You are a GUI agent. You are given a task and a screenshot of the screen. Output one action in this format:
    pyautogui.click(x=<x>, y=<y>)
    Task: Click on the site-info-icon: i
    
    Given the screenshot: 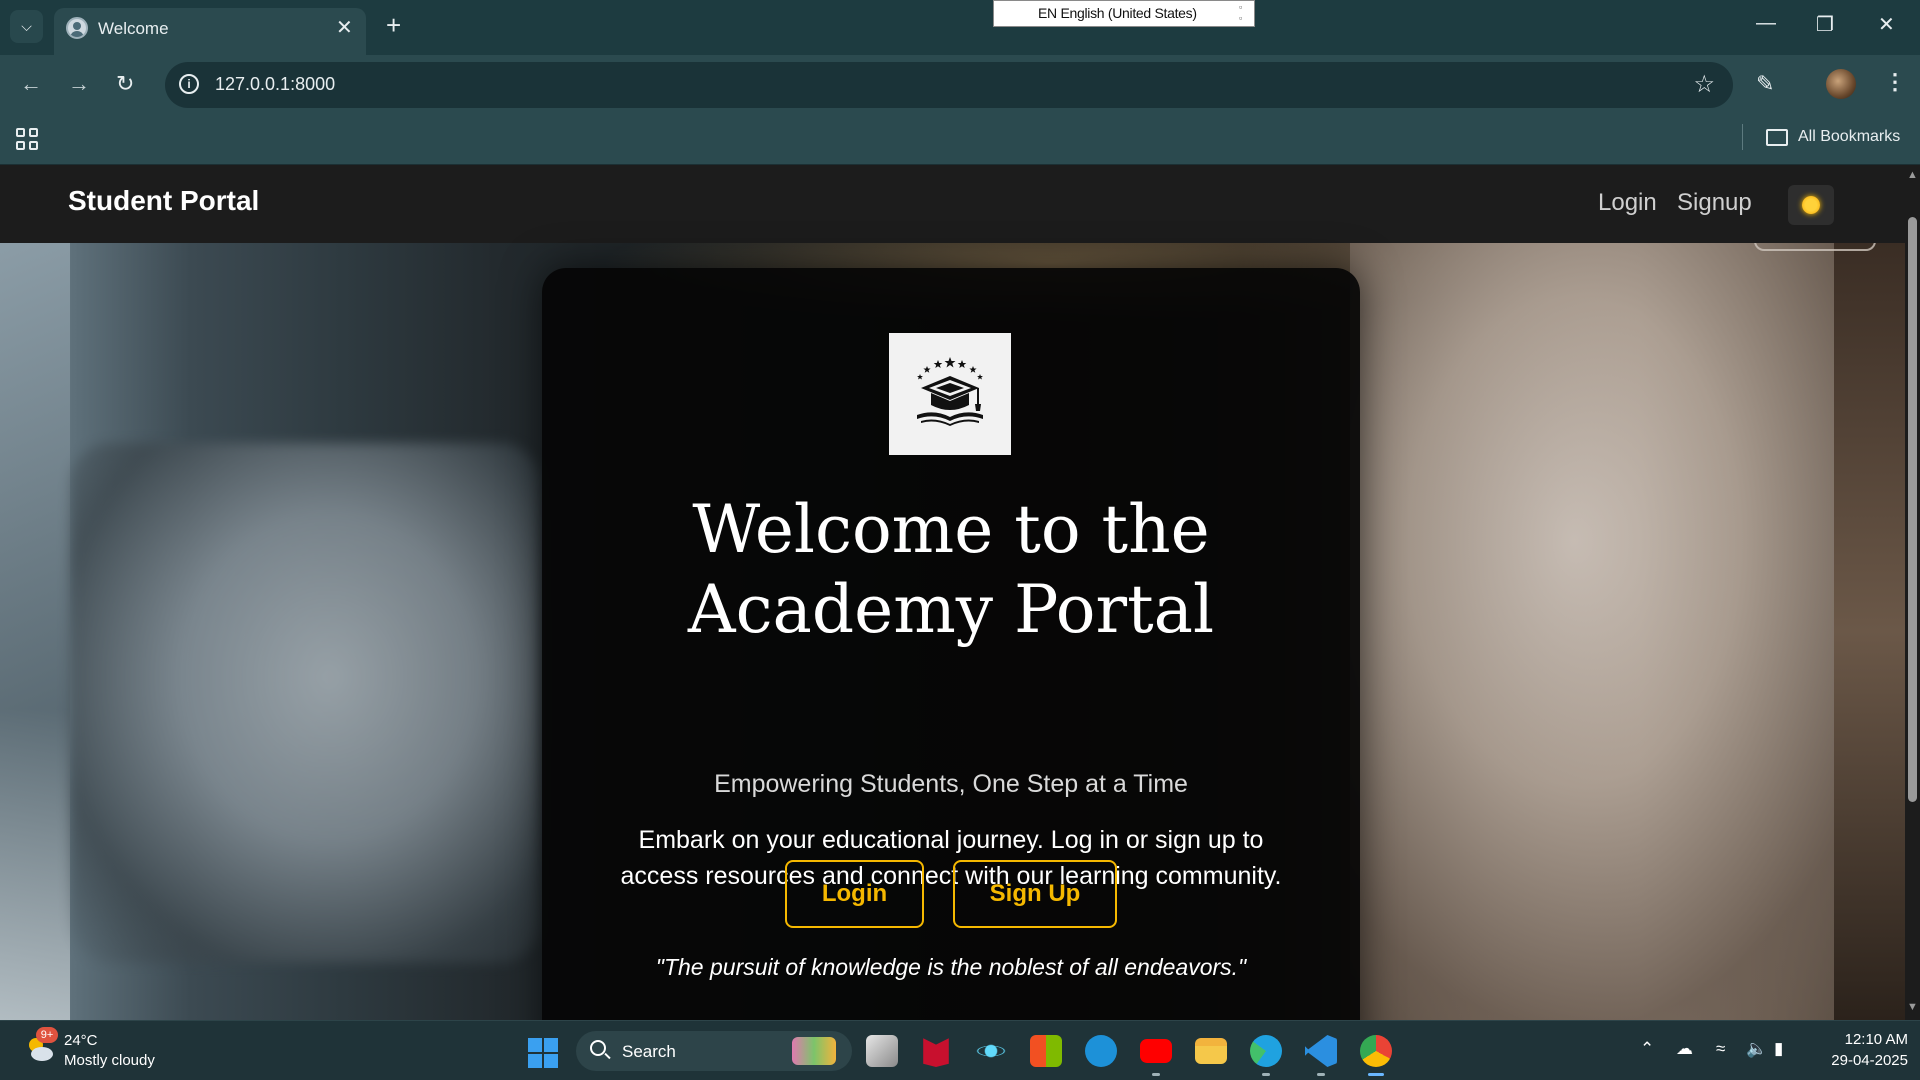 What is the action you would take?
    pyautogui.click(x=189, y=84)
    